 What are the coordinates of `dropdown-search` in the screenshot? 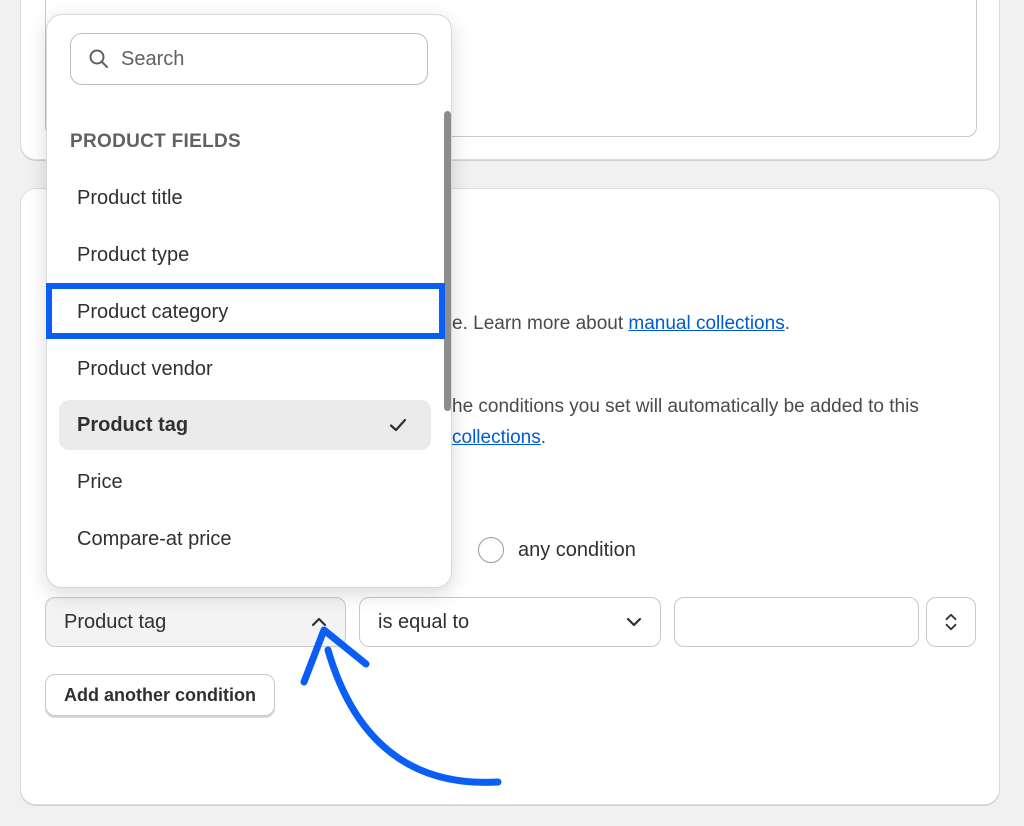 It's located at (249, 59).